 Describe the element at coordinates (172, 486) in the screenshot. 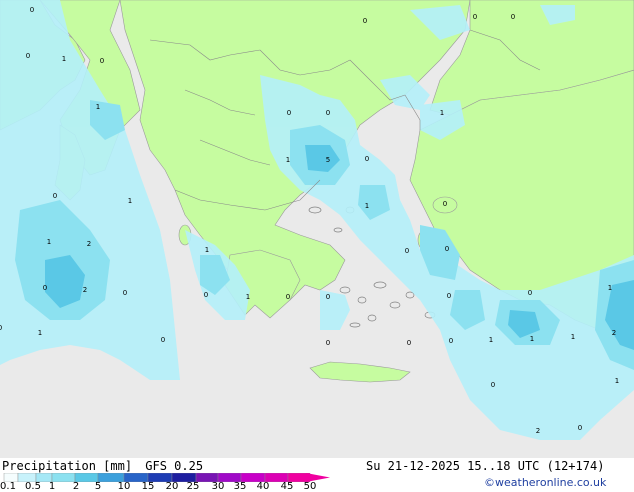

I see `legend-tick-label: 20` at that location.